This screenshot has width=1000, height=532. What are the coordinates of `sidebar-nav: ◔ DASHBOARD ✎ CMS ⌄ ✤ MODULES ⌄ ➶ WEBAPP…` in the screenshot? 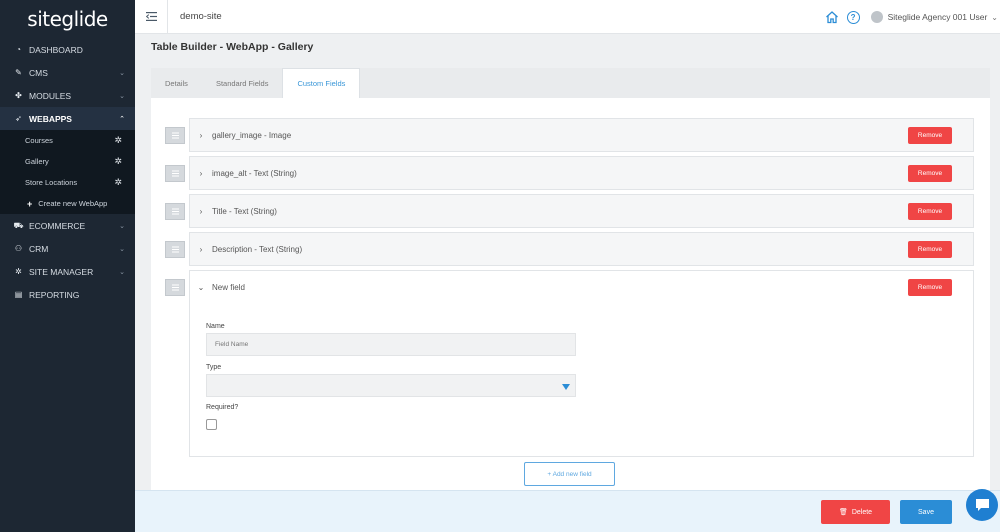 It's located at (67, 172).